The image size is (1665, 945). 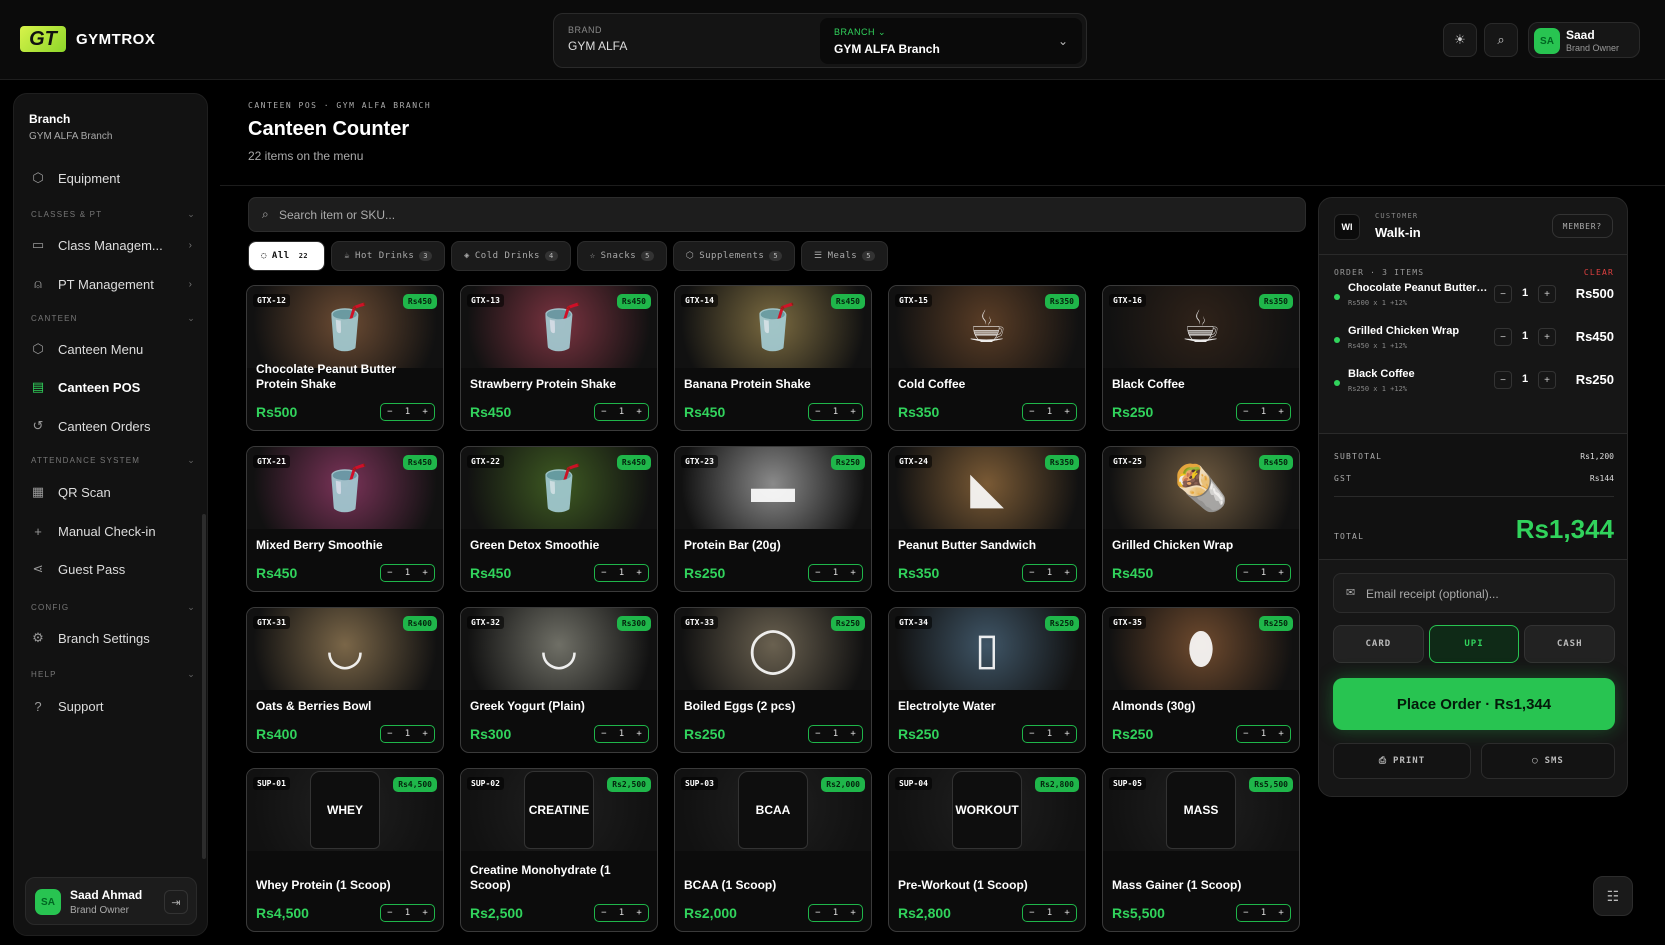 What do you see at coordinates (1378, 644) in the screenshot?
I see `pay-card-button: CARD` at bounding box center [1378, 644].